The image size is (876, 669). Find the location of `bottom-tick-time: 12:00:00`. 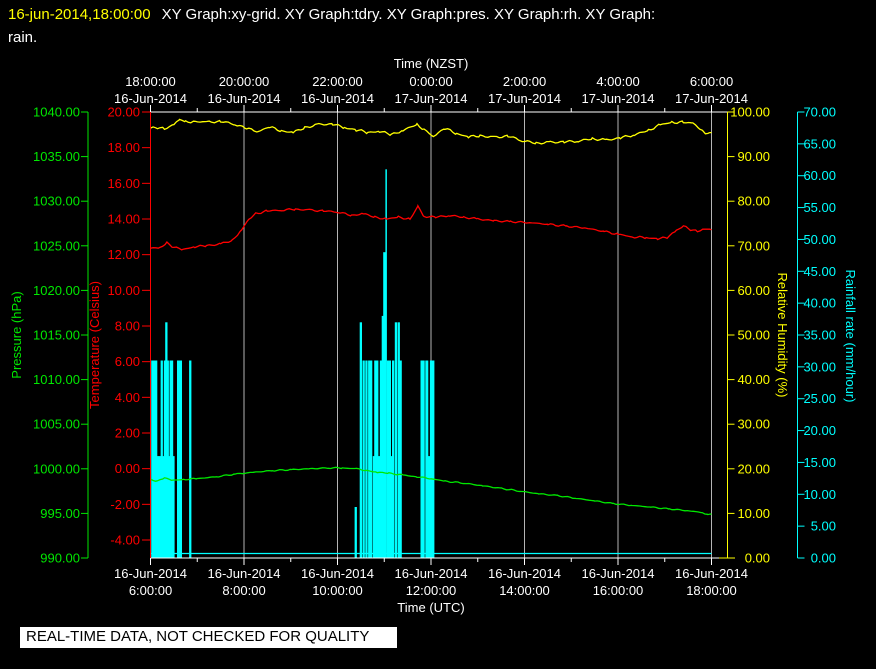

bottom-tick-time: 12:00:00 is located at coordinates (431, 590).